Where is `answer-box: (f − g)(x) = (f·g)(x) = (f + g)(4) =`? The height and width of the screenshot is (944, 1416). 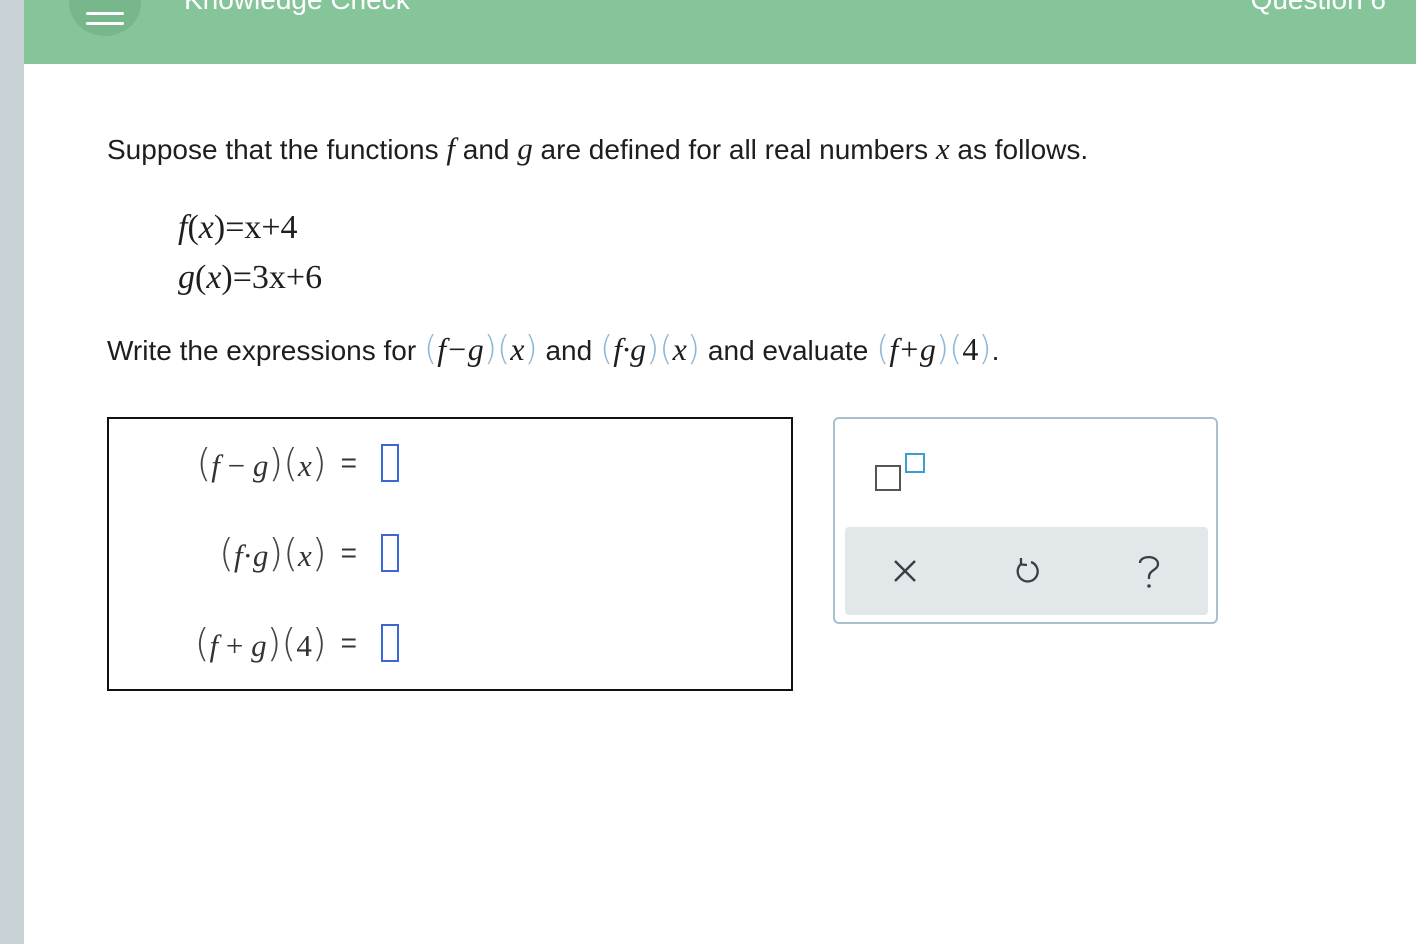
answer-box: (f − g)(x) = (f·g)(x) = (f + g)(4) = is located at coordinates (450, 554).